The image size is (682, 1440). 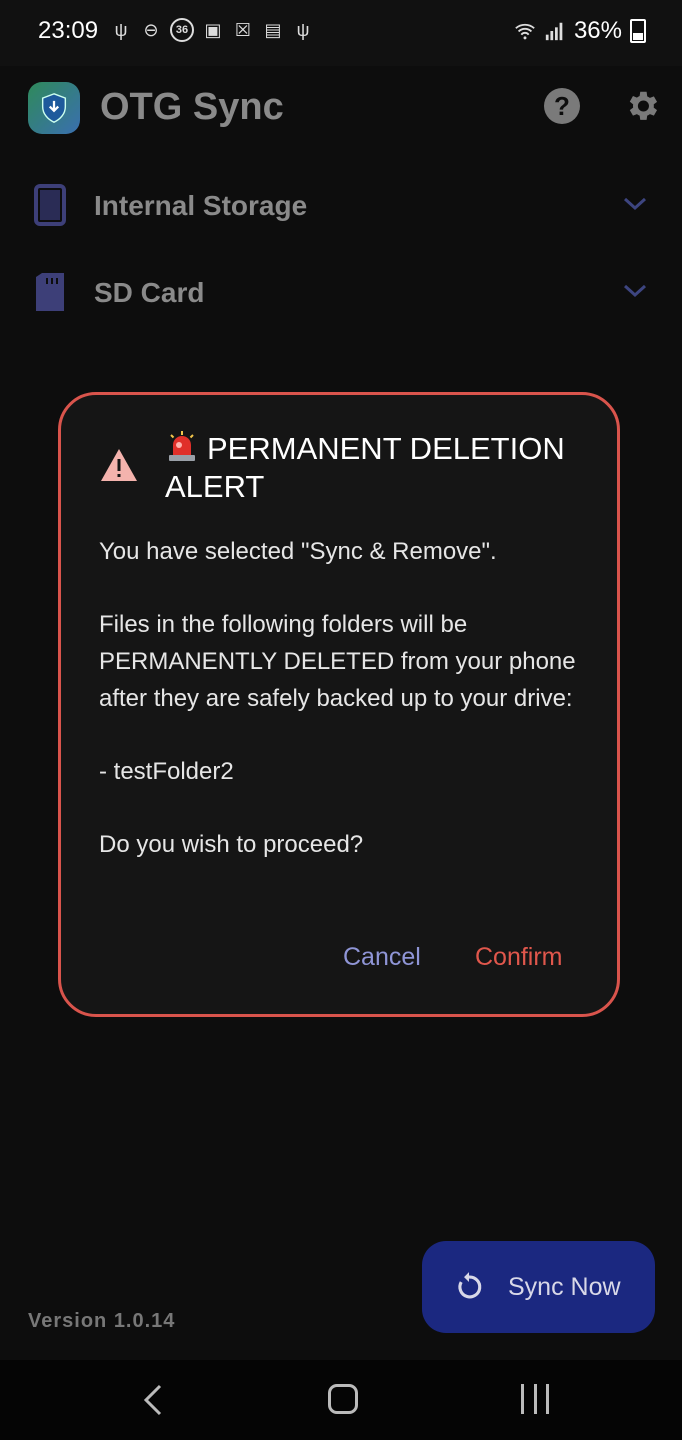 I want to click on dialog-title: PERMANENT DELETION ALERT, so click(x=375, y=467).